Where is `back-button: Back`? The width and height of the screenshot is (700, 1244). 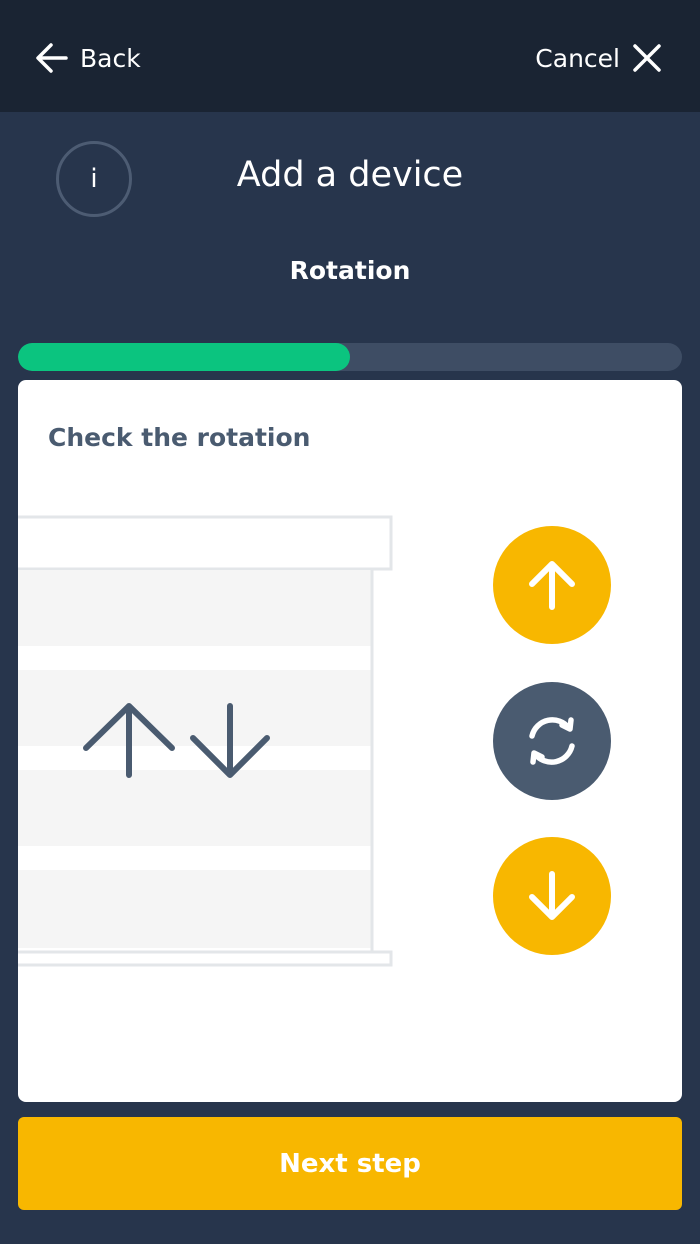
back-button: Back is located at coordinates (87, 58).